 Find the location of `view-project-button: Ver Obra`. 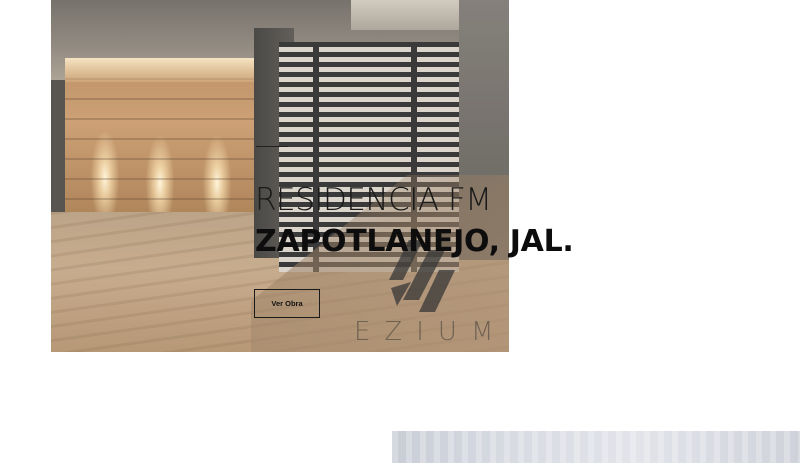

view-project-button: Ver Obra is located at coordinates (287, 303).